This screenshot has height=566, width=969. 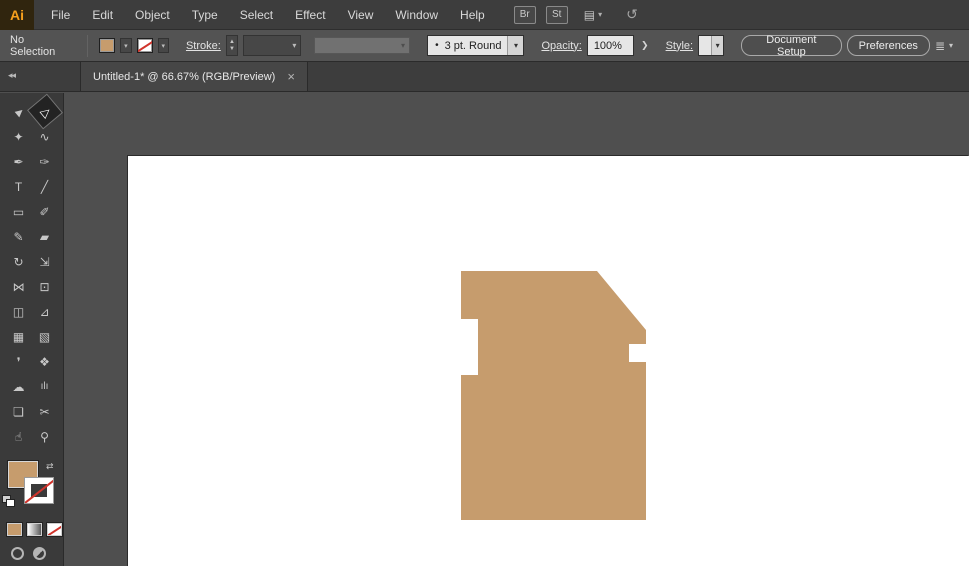 What do you see at coordinates (888, 45) in the screenshot?
I see `preferences-button: Preferences` at bounding box center [888, 45].